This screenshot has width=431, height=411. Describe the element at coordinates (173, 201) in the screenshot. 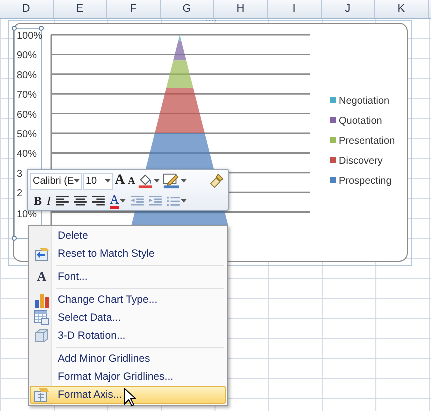

I see `bullet-list-icon` at that location.